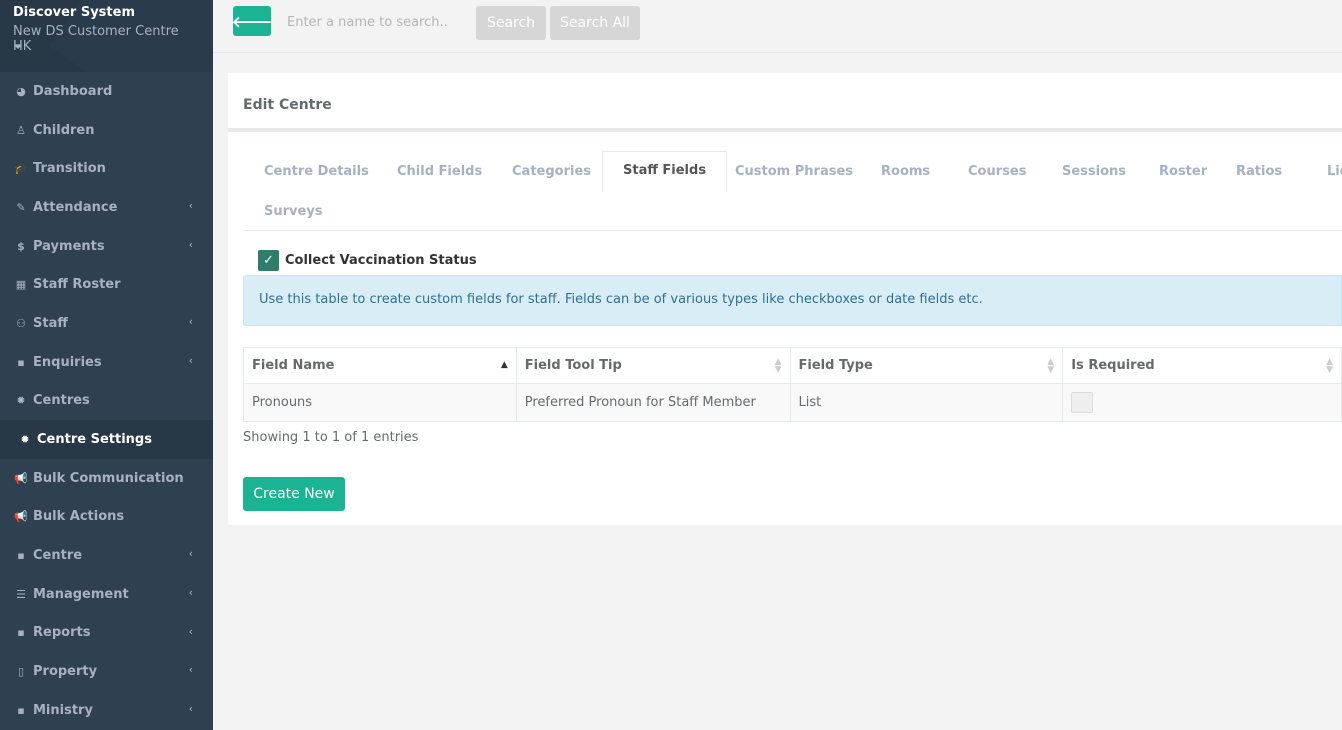 The width and height of the screenshot is (1342, 730). I want to click on sidebar-item-label: Staff Roster, so click(77, 285).